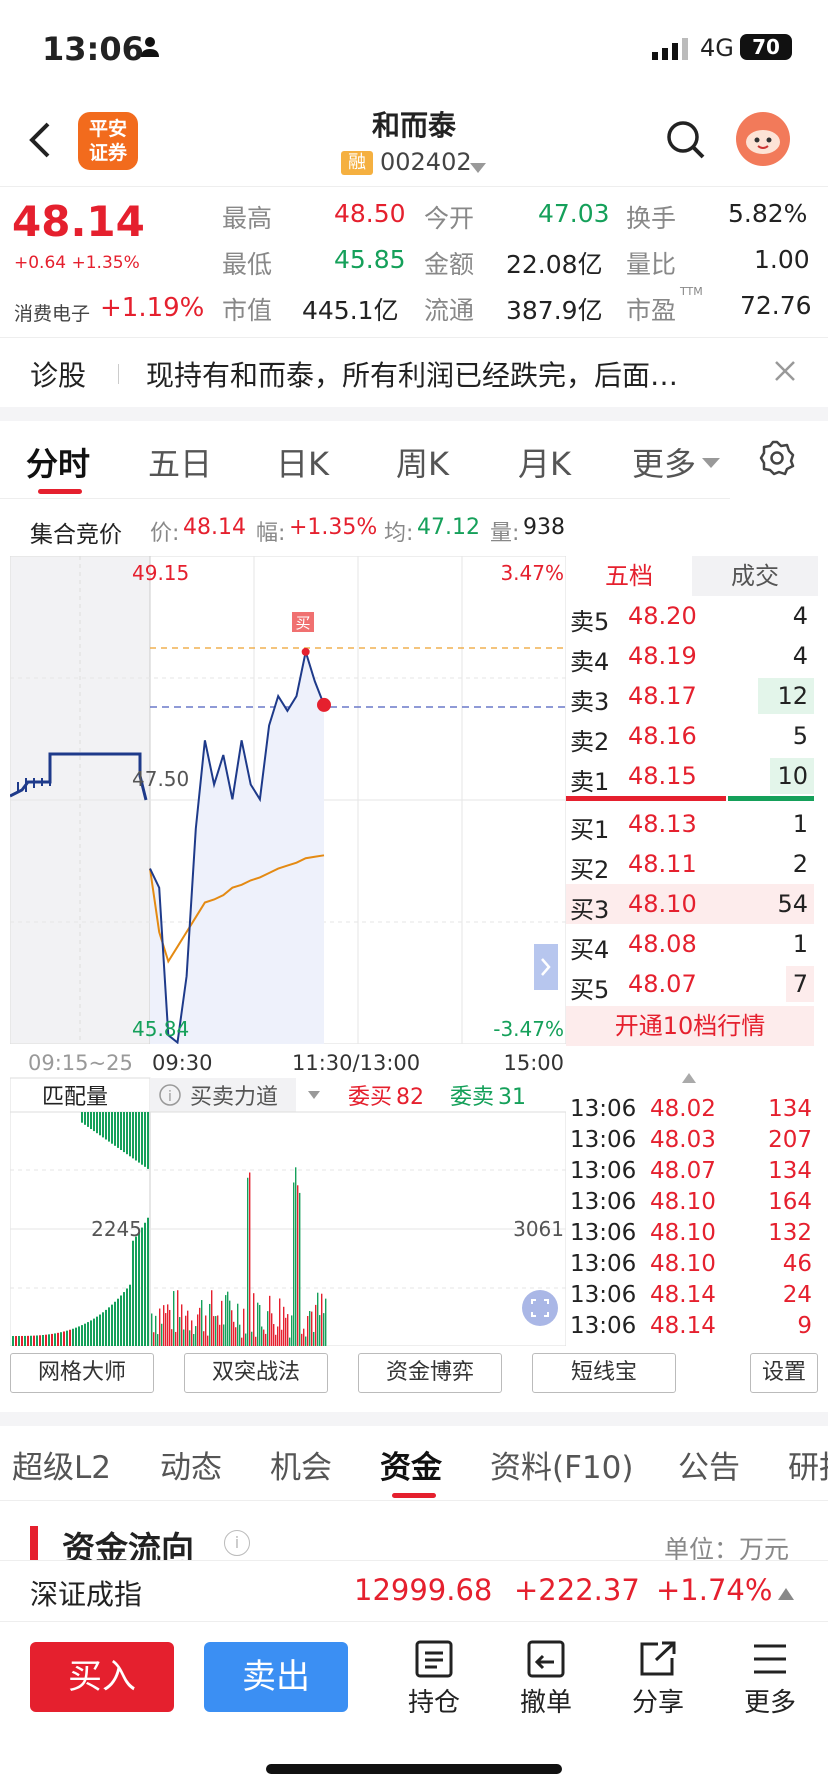  I want to click on short-term-button: 短线宝, so click(604, 1373).